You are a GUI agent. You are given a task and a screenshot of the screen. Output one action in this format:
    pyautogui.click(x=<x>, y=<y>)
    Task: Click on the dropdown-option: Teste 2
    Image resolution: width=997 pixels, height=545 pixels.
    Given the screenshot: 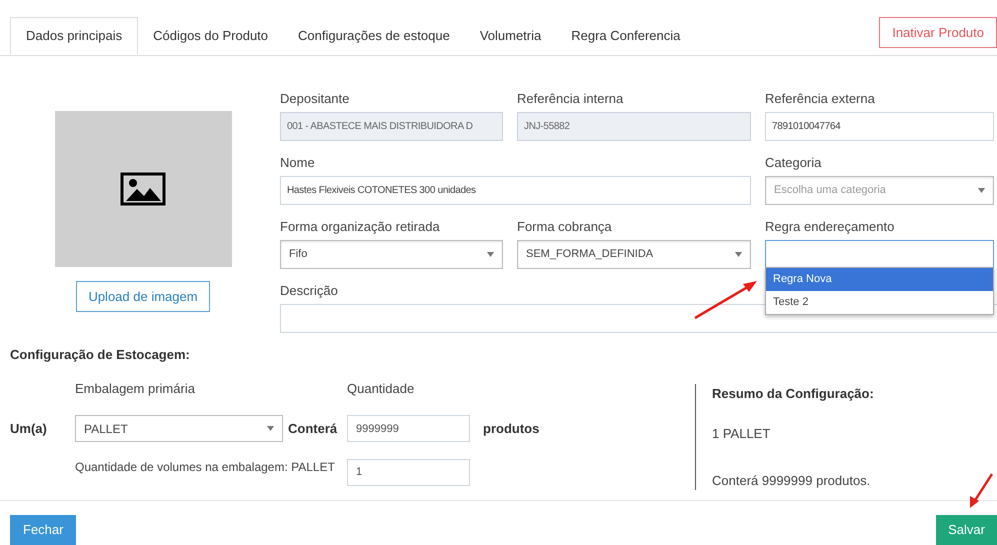 What is the action you would take?
    pyautogui.click(x=879, y=302)
    